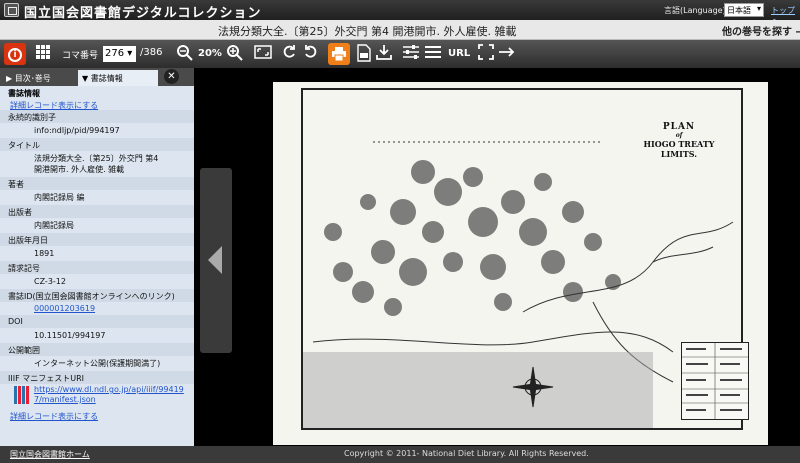  What do you see at coordinates (119, 54) in the screenshot?
I see `frame-number-select: 276 ▾` at bounding box center [119, 54].